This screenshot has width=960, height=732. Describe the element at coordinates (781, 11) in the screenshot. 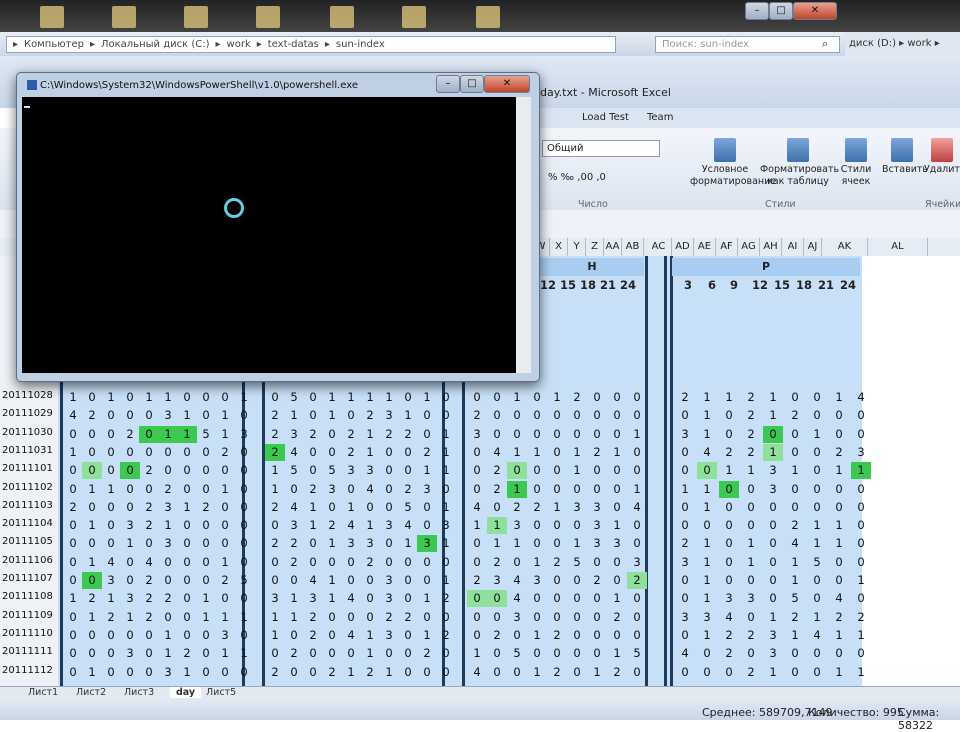

I see `maximize-button: □` at that location.